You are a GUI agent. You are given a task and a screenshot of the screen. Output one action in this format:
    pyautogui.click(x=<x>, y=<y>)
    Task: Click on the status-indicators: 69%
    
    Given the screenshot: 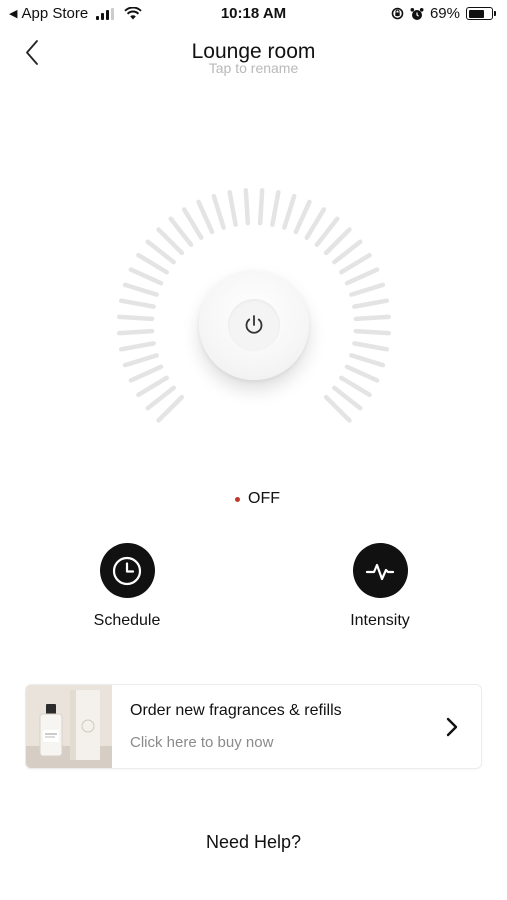 What is the action you would take?
    pyautogui.click(x=443, y=13)
    